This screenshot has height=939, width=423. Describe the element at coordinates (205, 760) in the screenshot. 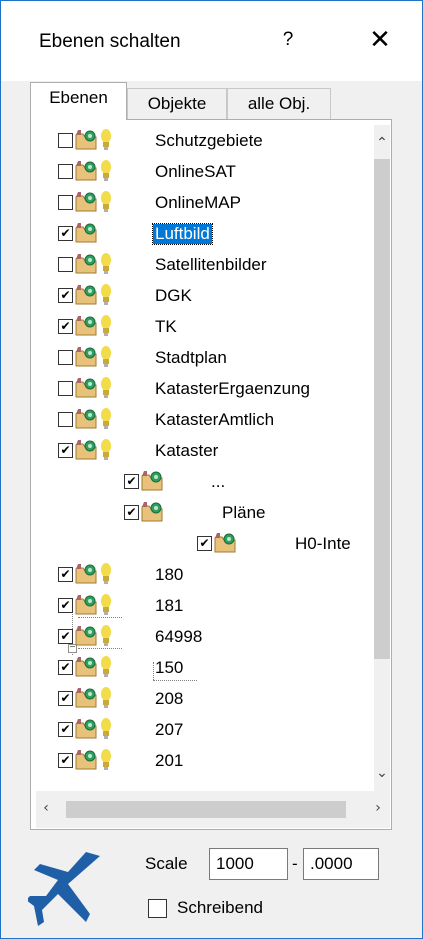

I see `layer-row: 201` at that location.